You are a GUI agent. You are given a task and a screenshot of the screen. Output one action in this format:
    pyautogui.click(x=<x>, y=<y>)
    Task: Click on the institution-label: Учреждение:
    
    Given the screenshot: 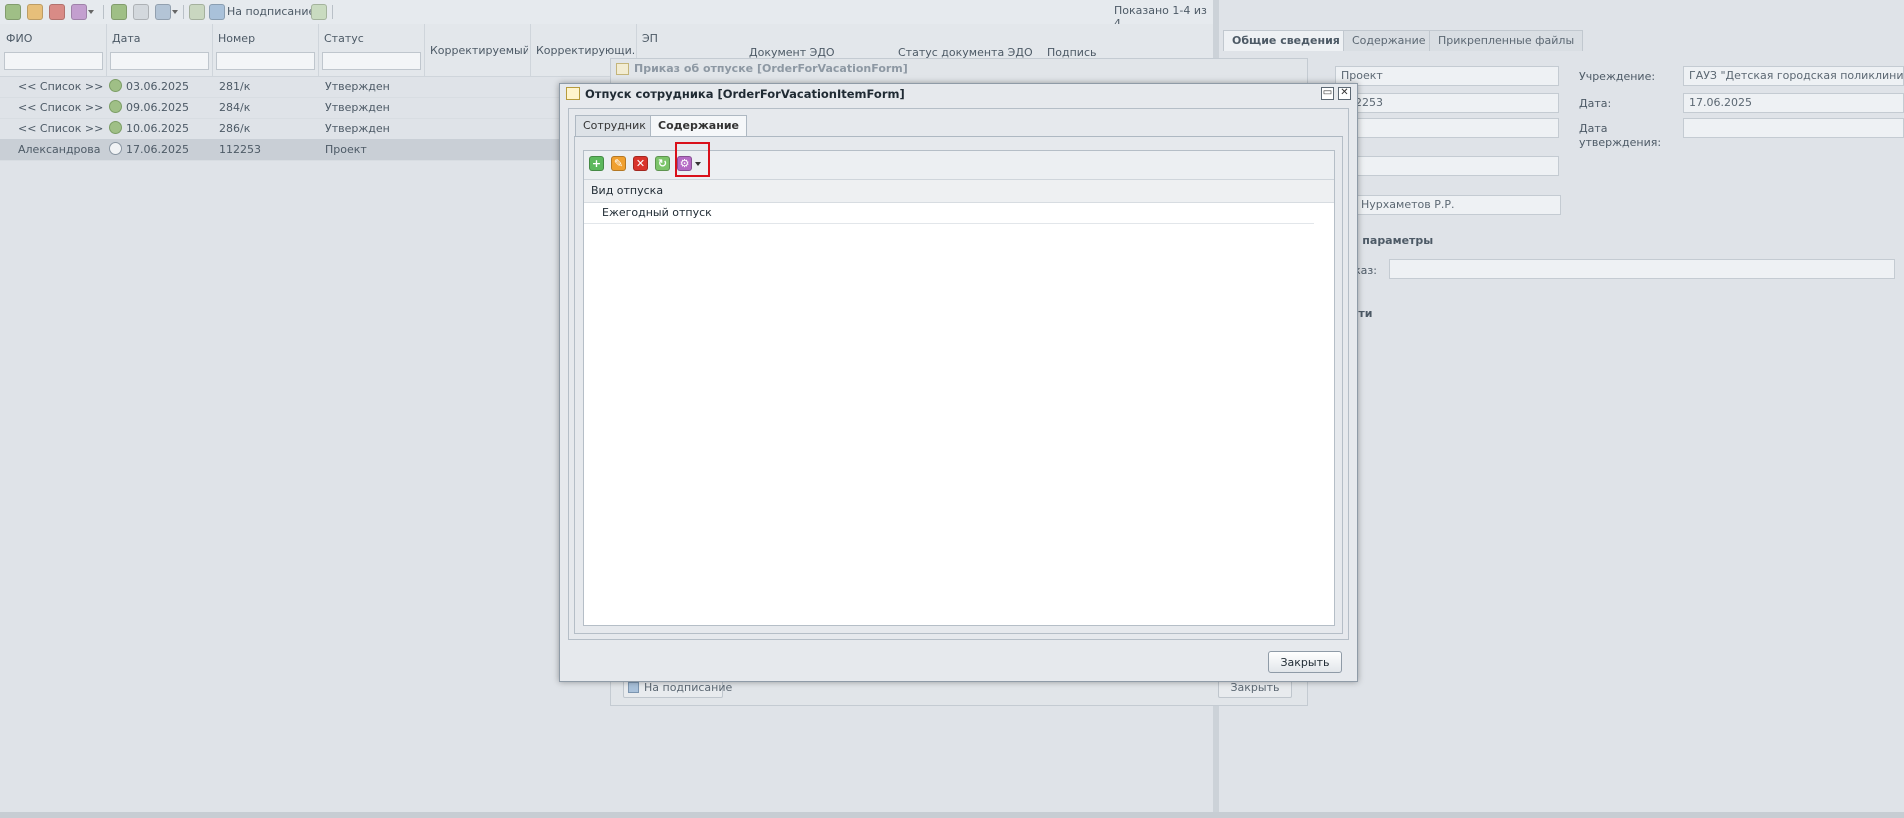 What is the action you would take?
    pyautogui.click(x=1617, y=76)
    